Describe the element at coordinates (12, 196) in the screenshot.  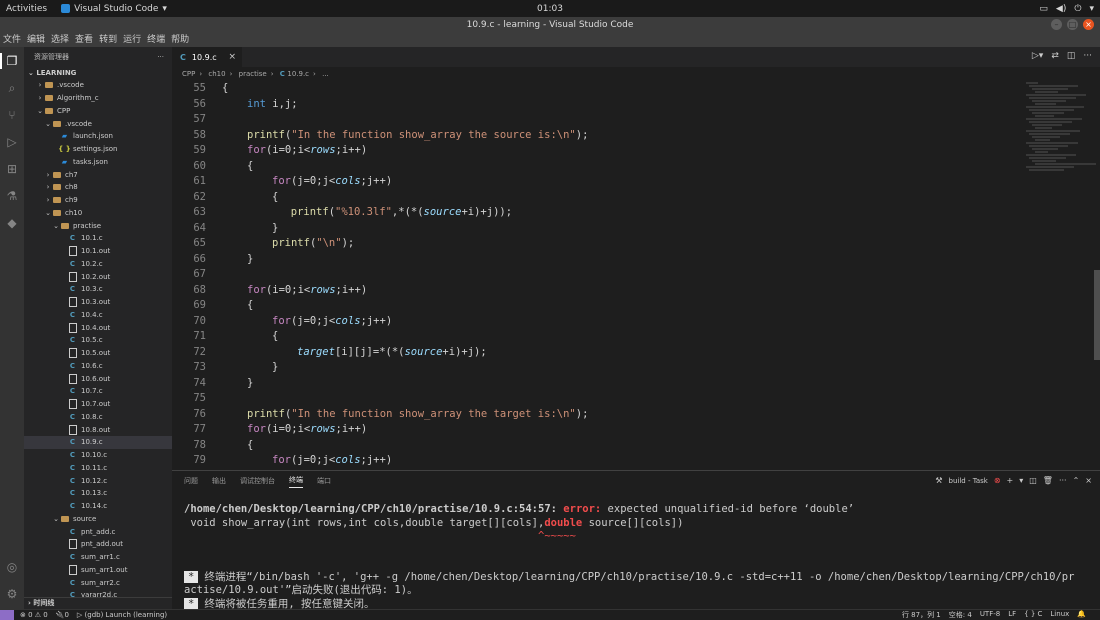
I see `testing-icon: ⚗` at that location.